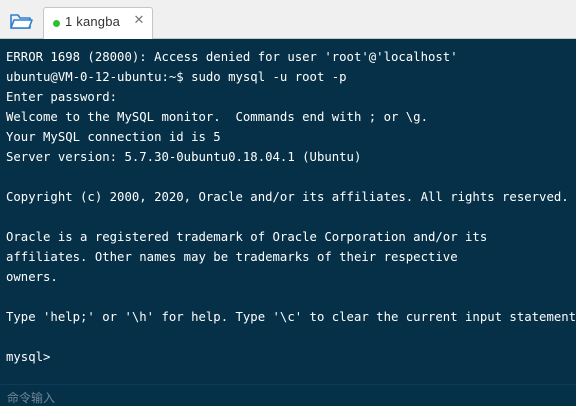  What do you see at coordinates (288, 19) in the screenshot?
I see `tab-bar: 1 kangba ✕` at bounding box center [288, 19].